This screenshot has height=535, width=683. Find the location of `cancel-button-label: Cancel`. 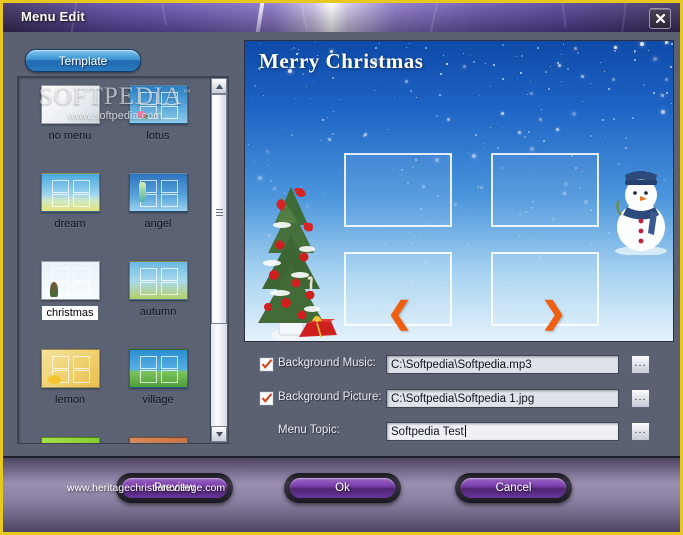

cancel-button-label: Cancel is located at coordinates (513, 488).